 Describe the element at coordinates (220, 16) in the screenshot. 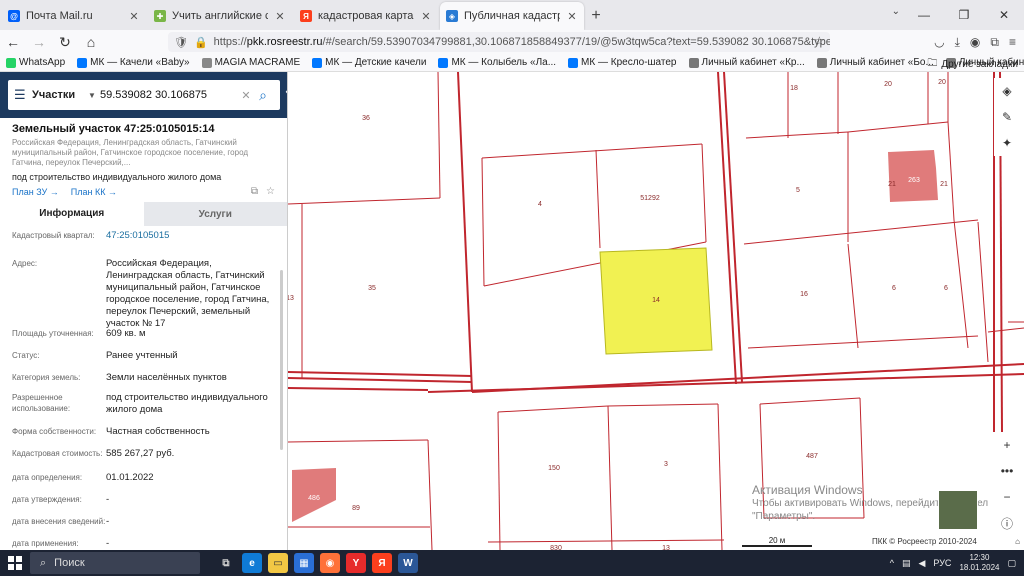

I see `browser-tab: ✚ Учить английские слова на ск ✕` at that location.